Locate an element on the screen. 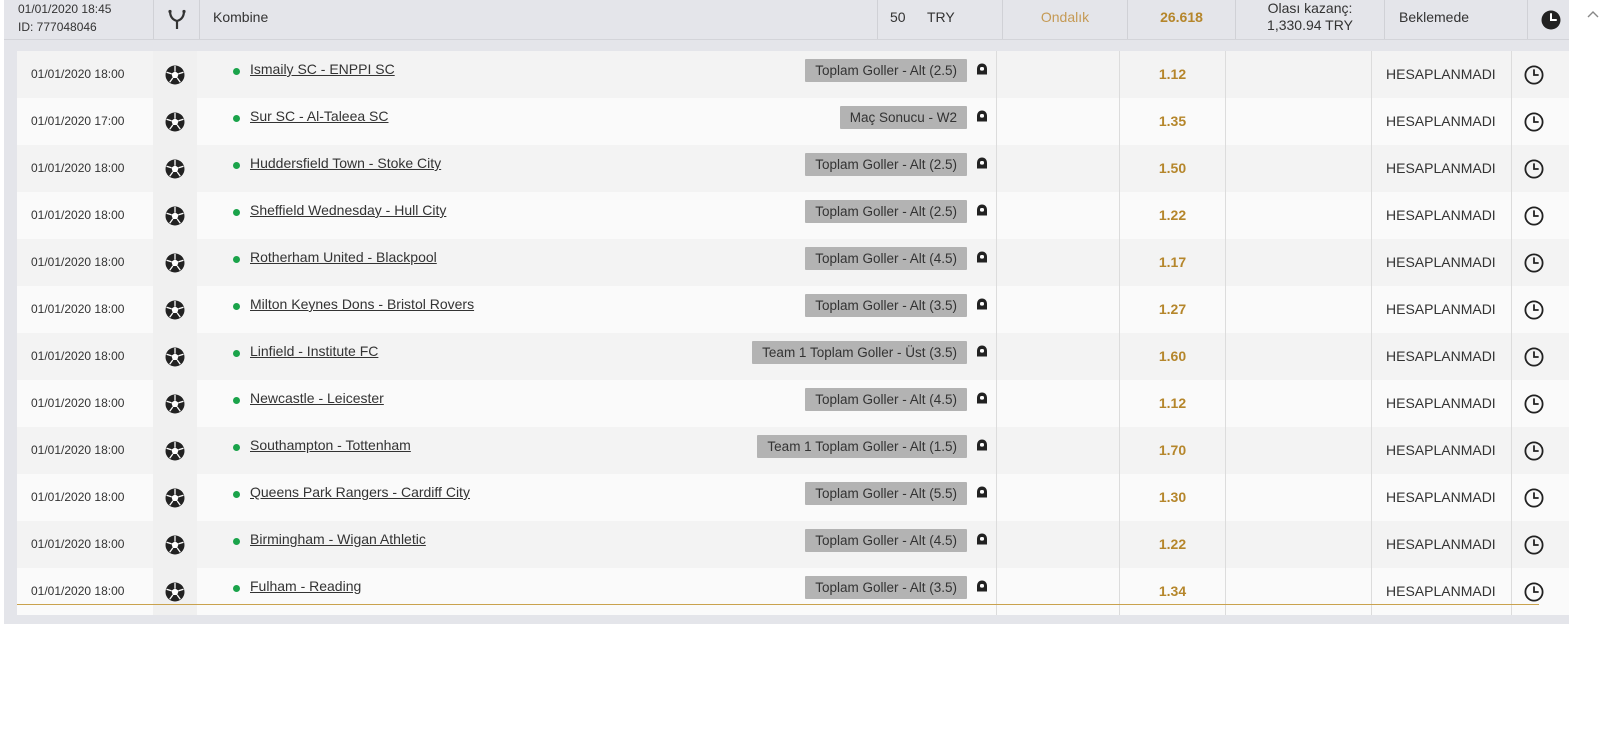  match-link: Birmingham - Wigan Athletic is located at coordinates (338, 539).